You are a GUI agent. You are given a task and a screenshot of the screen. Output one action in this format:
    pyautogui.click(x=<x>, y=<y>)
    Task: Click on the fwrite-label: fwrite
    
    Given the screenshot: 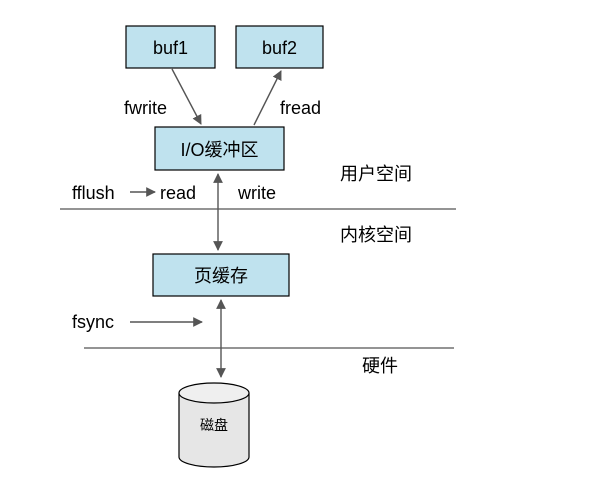 What is the action you would take?
    pyautogui.click(x=145, y=108)
    